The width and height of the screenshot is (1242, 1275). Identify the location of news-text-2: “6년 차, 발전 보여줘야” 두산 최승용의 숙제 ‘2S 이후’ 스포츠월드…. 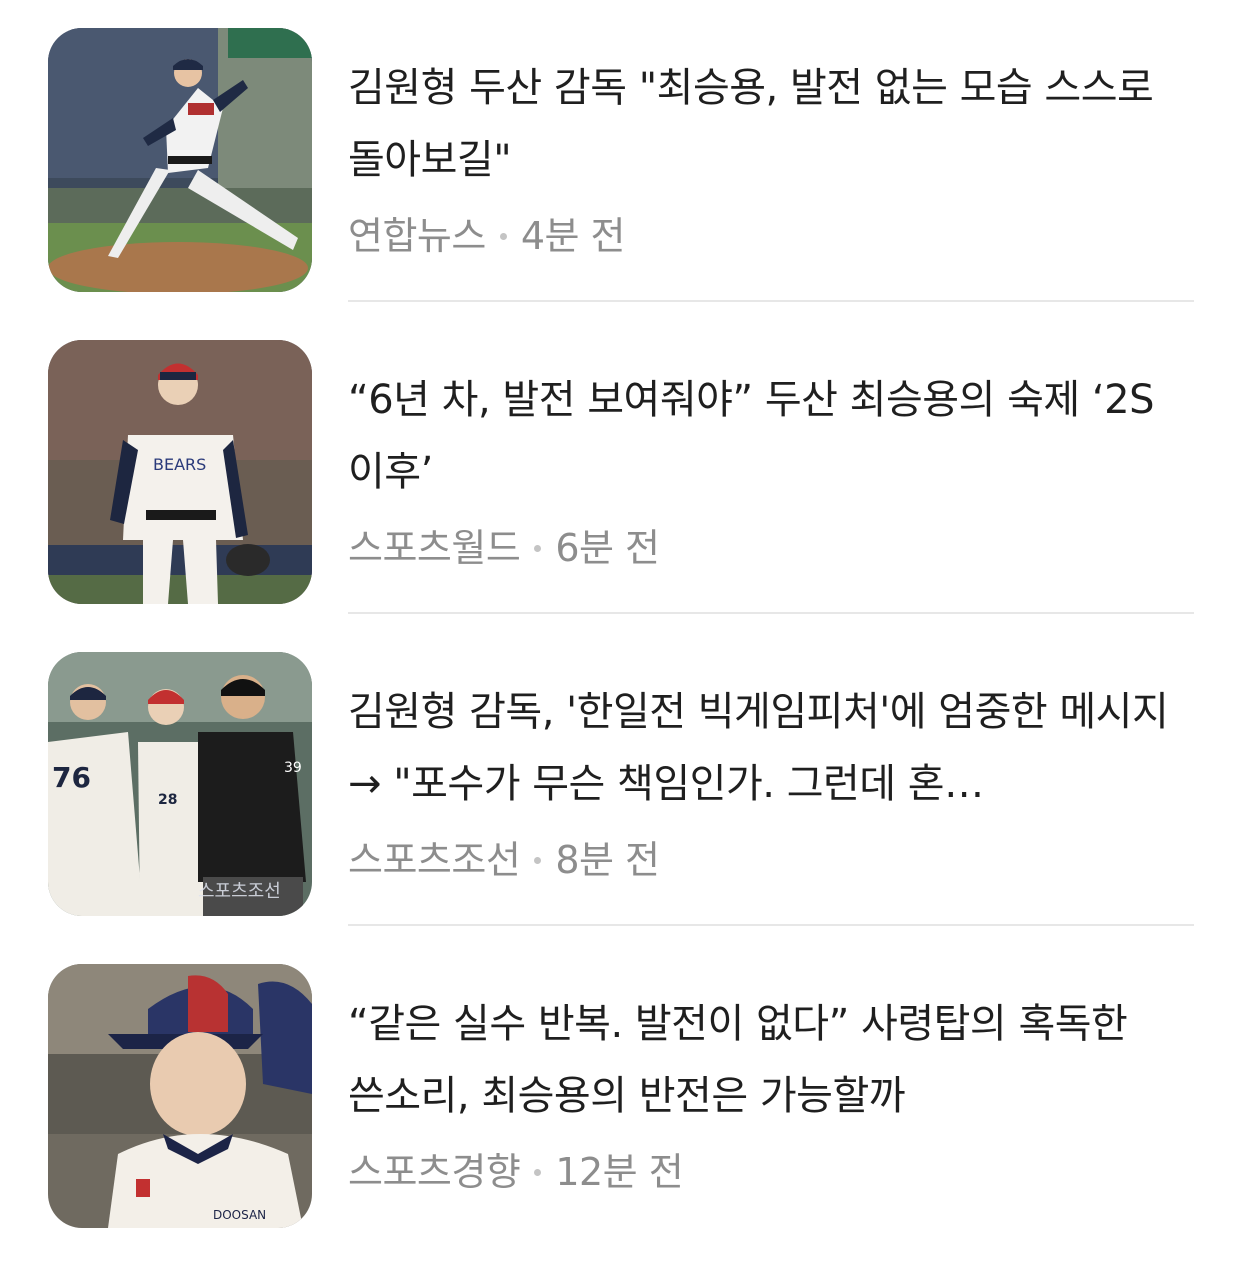
(771, 468).